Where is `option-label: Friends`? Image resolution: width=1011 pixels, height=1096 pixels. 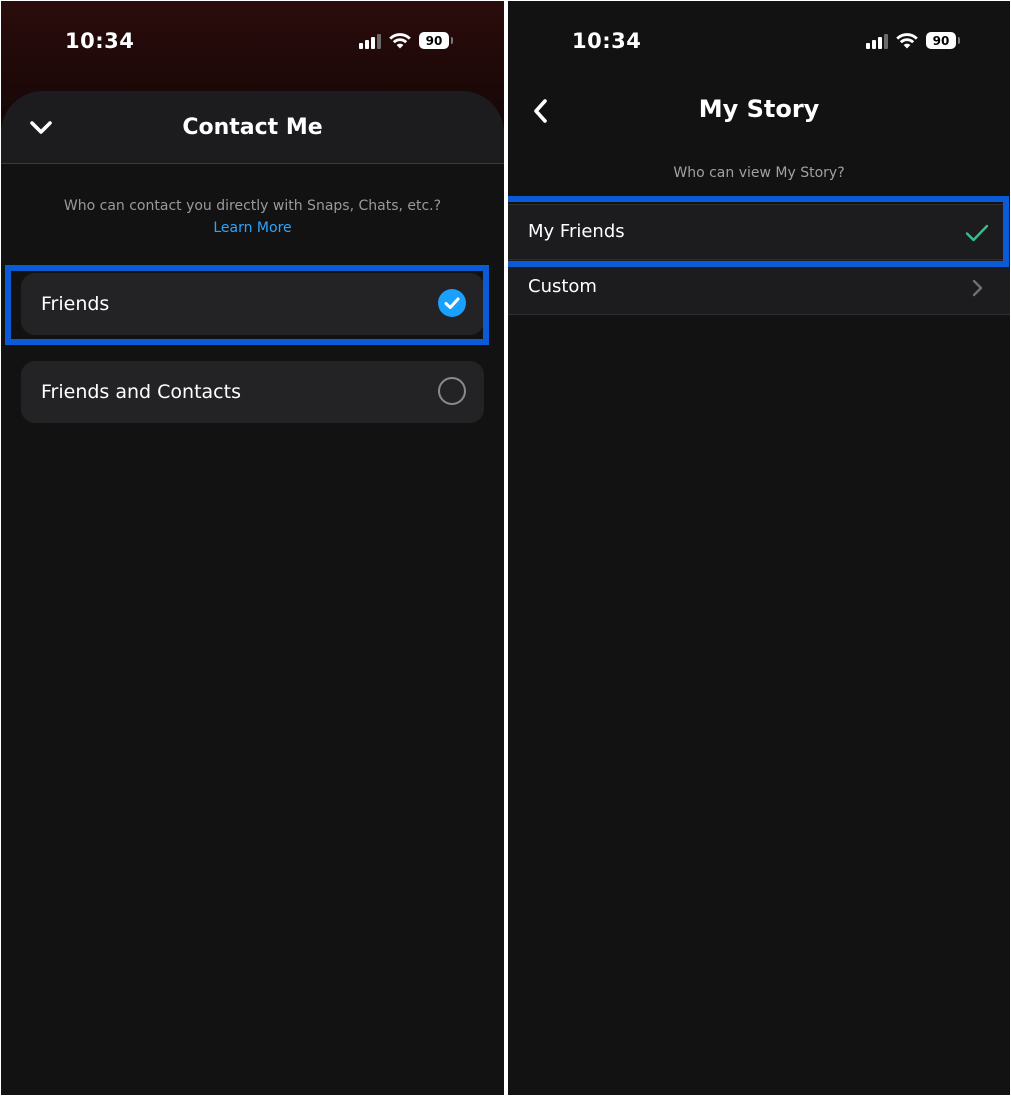
option-label: Friends is located at coordinates (75, 304).